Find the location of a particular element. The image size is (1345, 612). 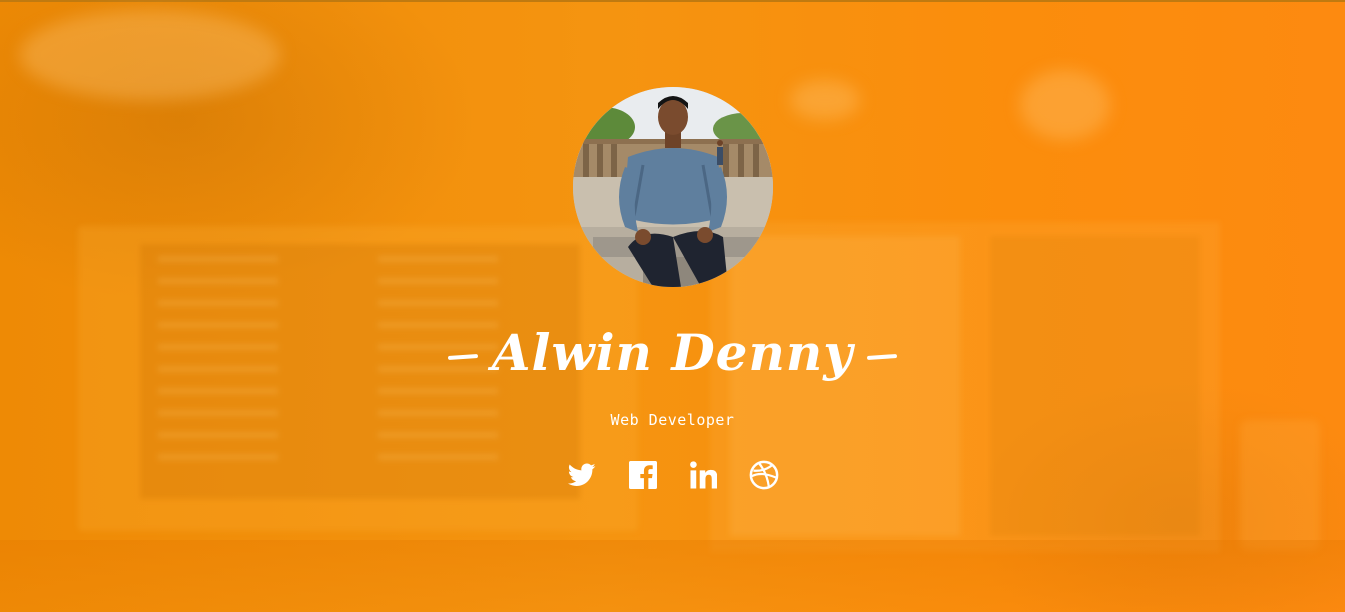

linkedin-icon is located at coordinates (704, 475).